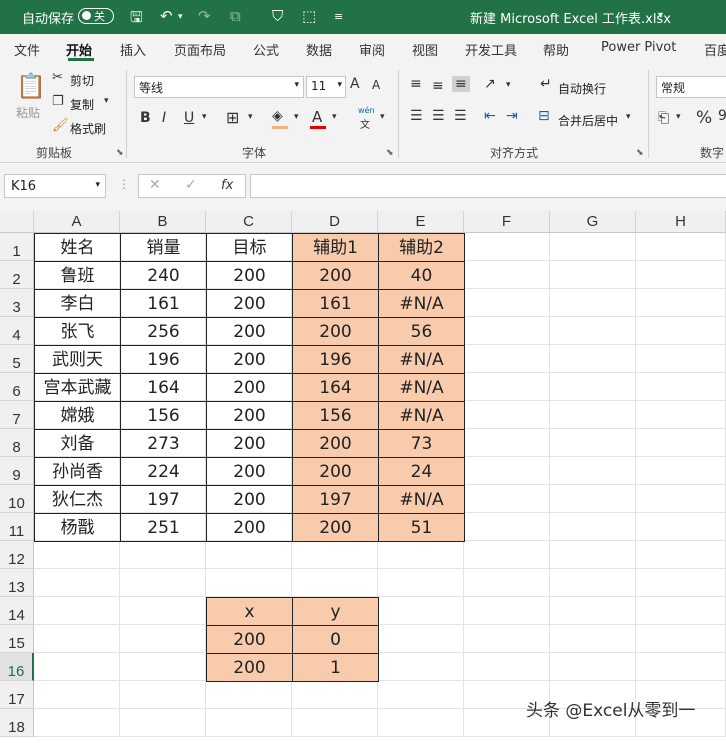 Image resolution: width=726 pixels, height=747 pixels. Describe the element at coordinates (200, 49) in the screenshot. I see `tab-page-layout: 页面布局` at that location.